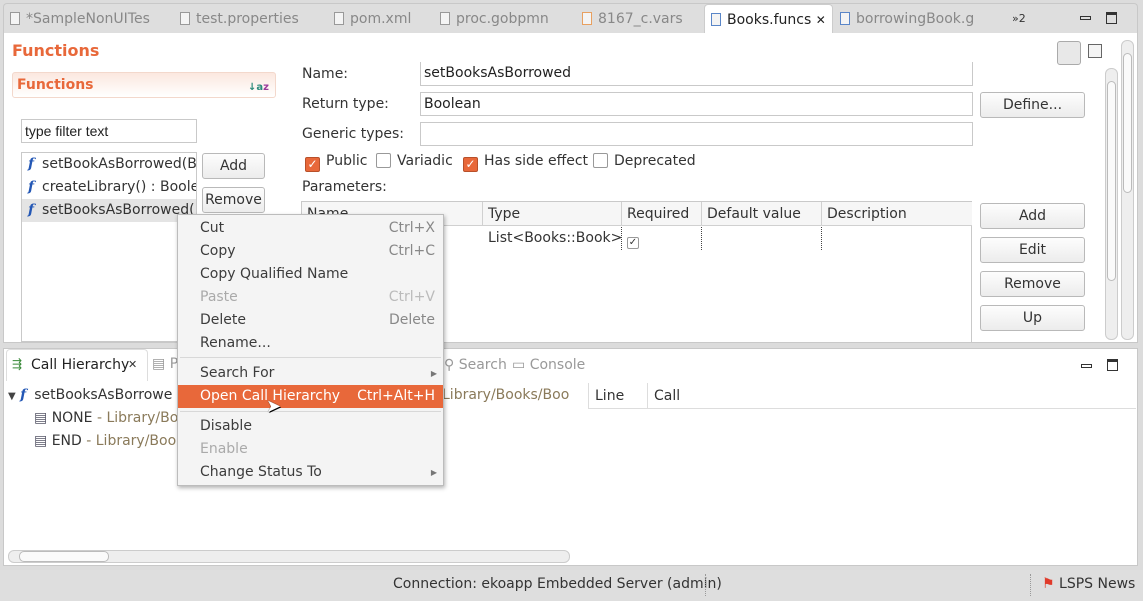  Describe the element at coordinates (109, 441) in the screenshot. I see `tree-item: ▤ END - Library/Book` at that location.